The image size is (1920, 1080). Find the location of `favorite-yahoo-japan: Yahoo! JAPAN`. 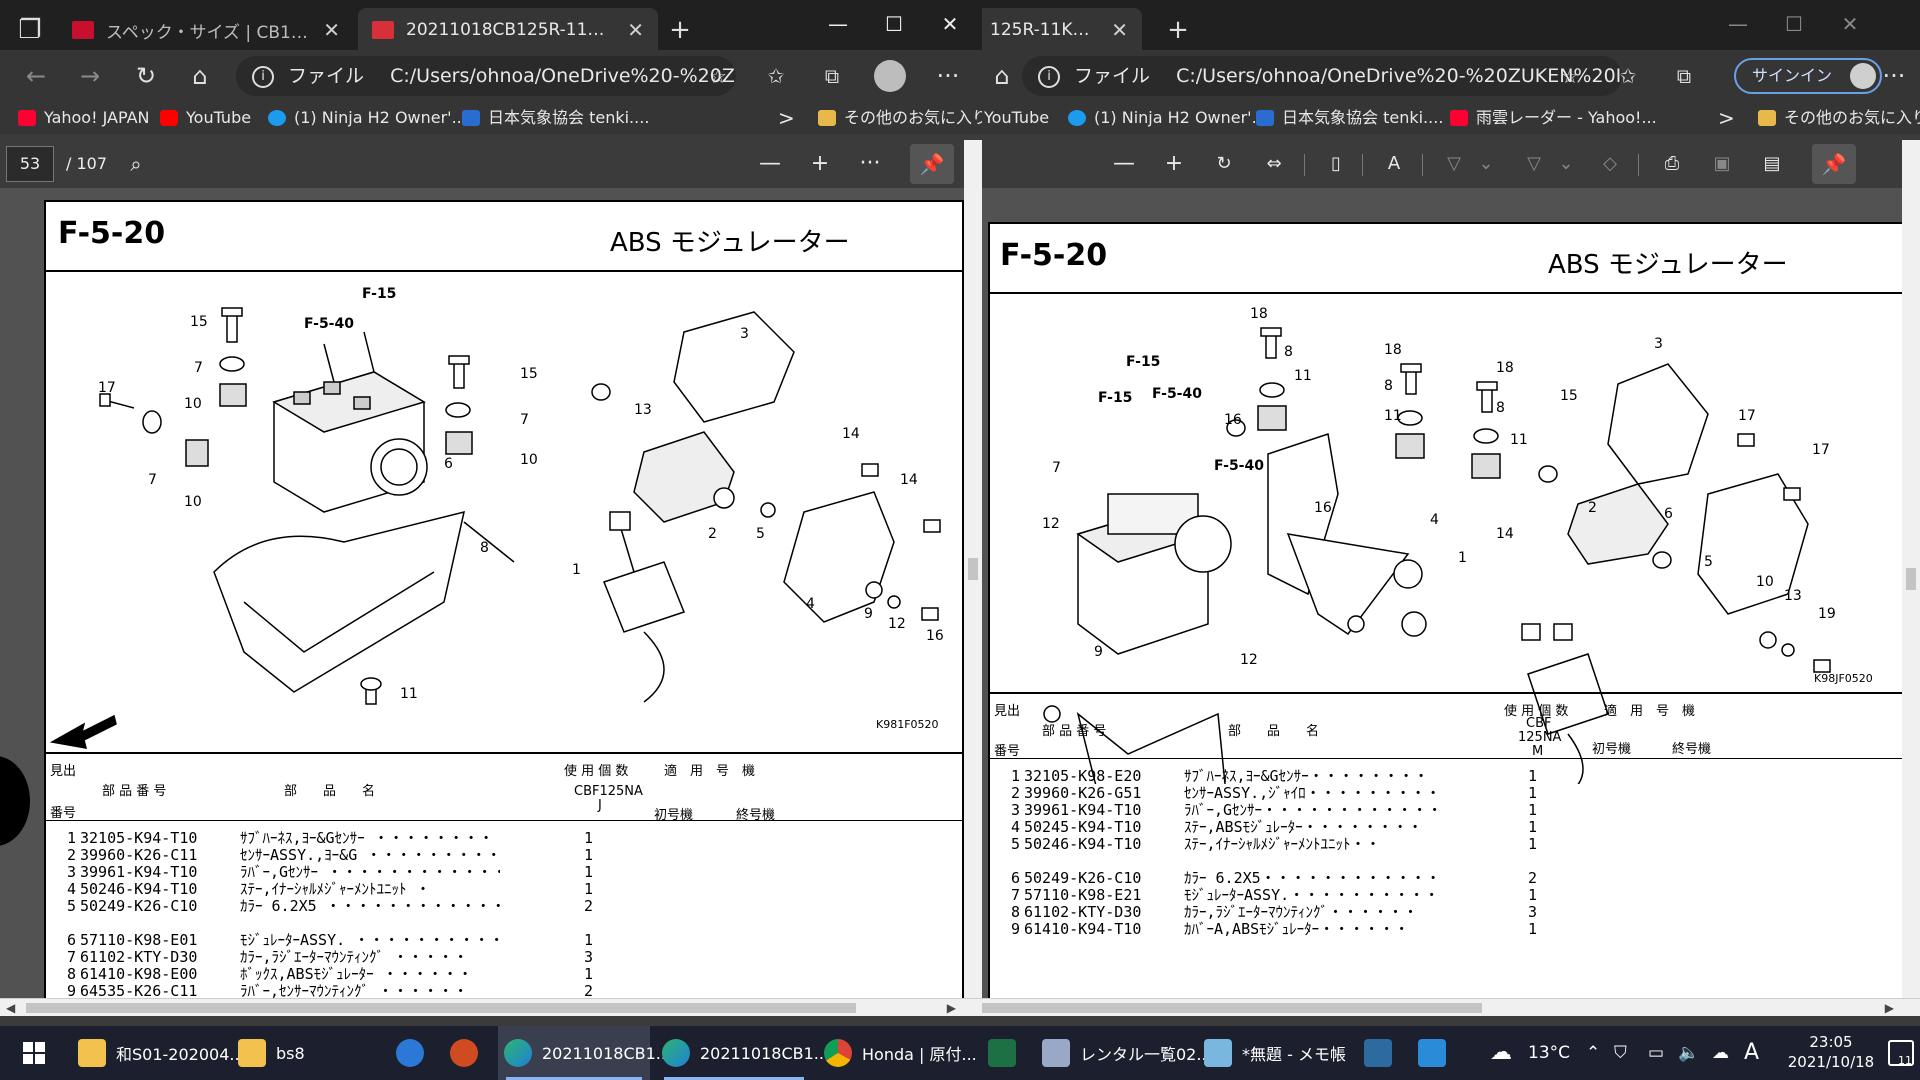

favorite-yahoo-japan: Yahoo! JAPAN is located at coordinates (84, 118).